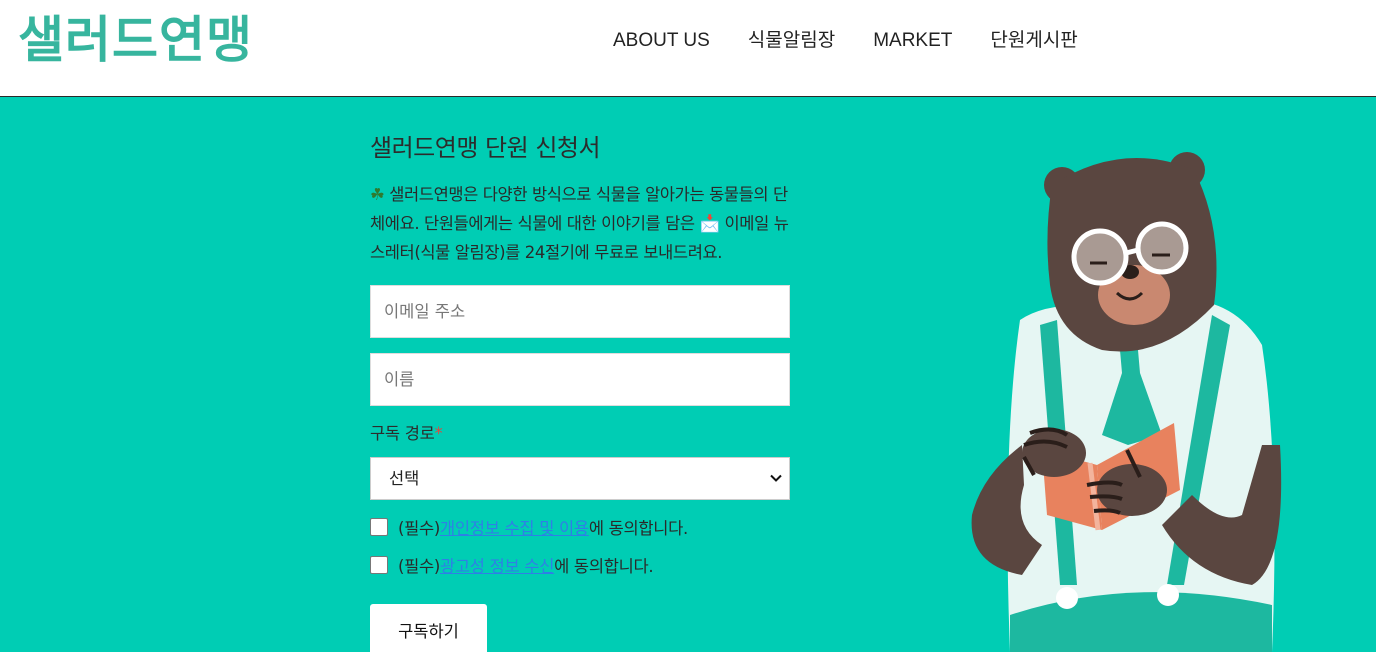 This screenshot has height=652, width=1376. What do you see at coordinates (485, 148) in the screenshot?
I see `form-title: 샐러드연맹 단원 신청서` at bounding box center [485, 148].